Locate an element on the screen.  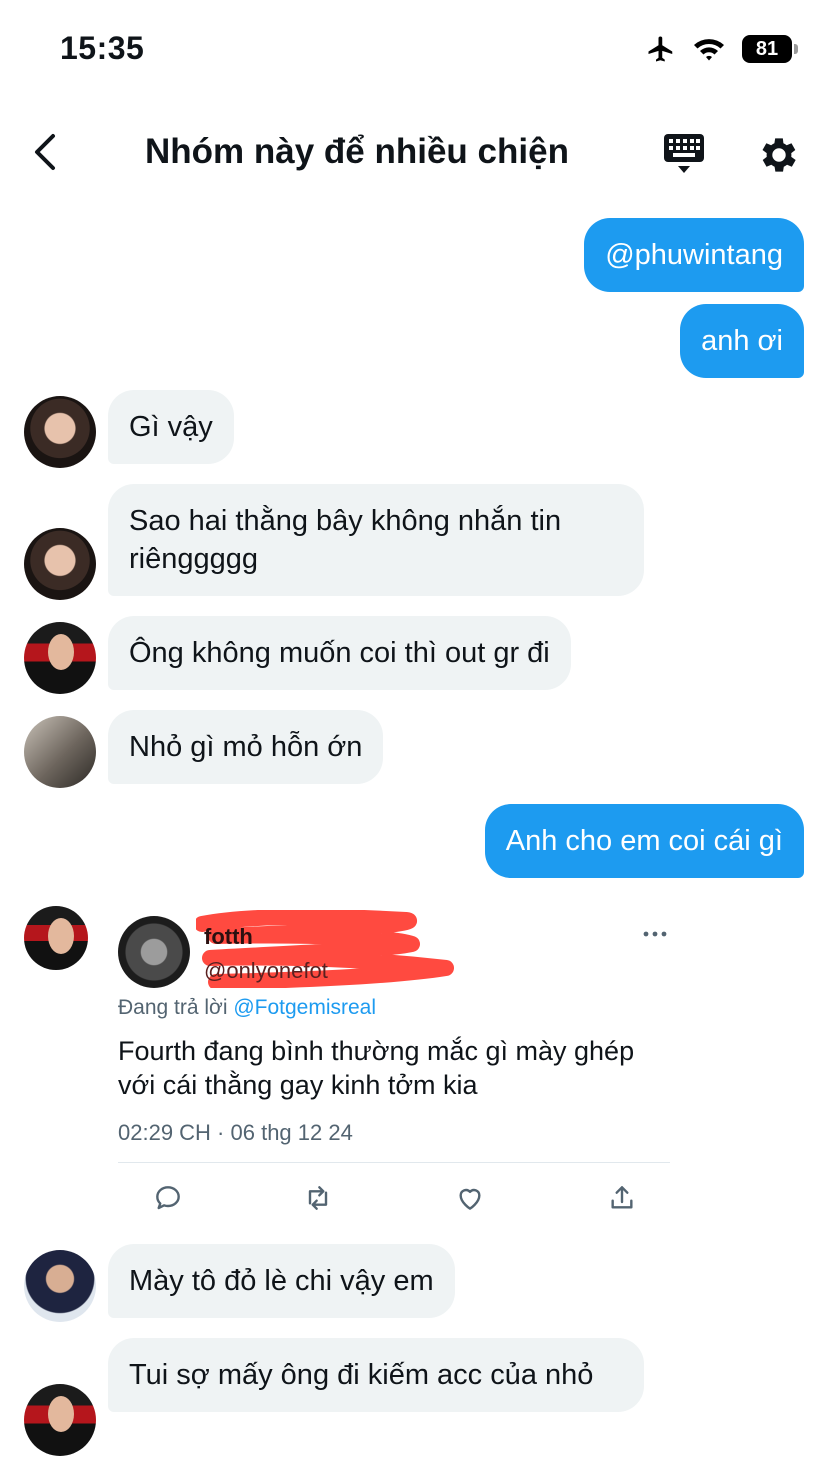
airplane-icon is located at coordinates (661, 49).